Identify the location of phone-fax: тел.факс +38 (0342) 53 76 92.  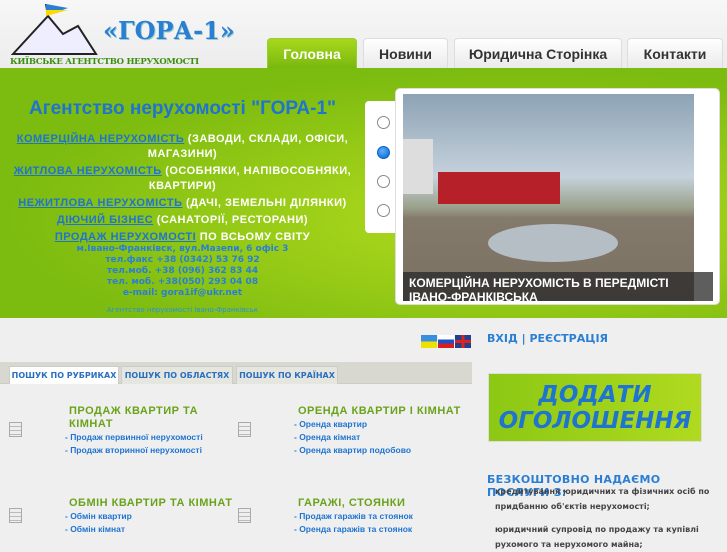
(182, 260).